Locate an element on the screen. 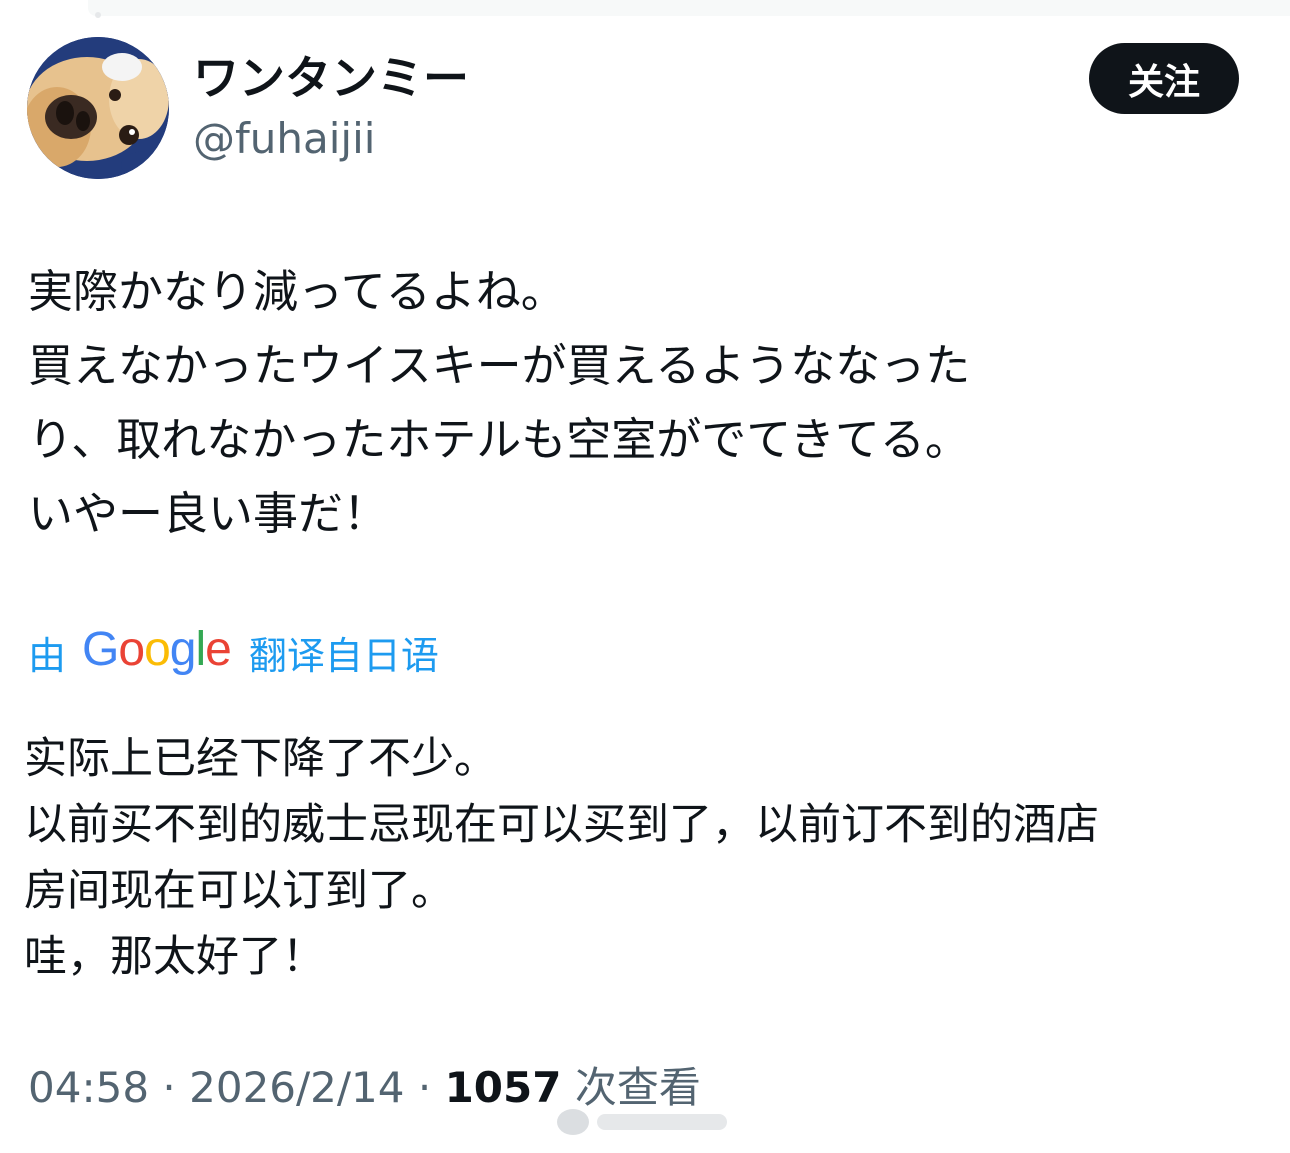  translation-source-label: 翻译自日语 is located at coordinates (344, 652).